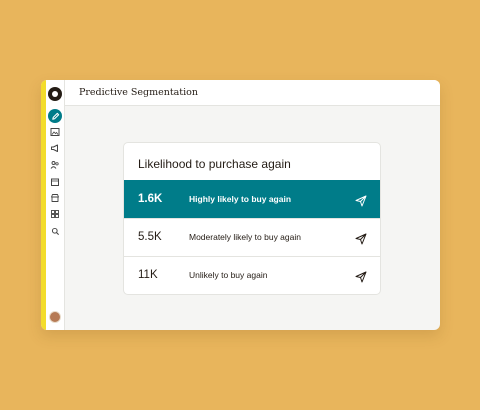  What do you see at coordinates (55, 198) in the screenshot?
I see `store-icon` at bounding box center [55, 198].